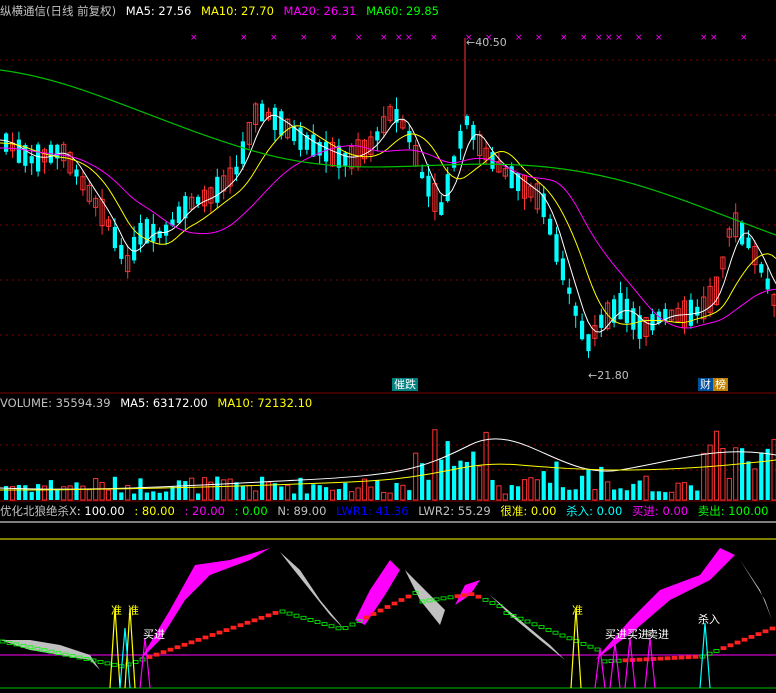  Describe the element at coordinates (405, 384) in the screenshot. I see `event-tag-cuidie: 催跌` at that location.